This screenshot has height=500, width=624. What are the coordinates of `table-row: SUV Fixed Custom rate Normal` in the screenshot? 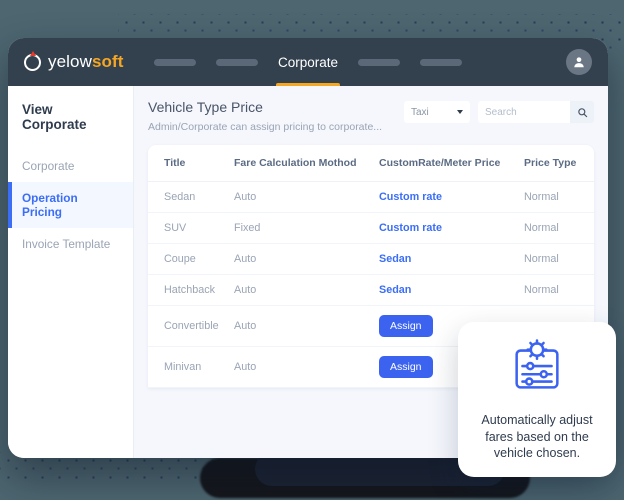 It's located at (371, 228).